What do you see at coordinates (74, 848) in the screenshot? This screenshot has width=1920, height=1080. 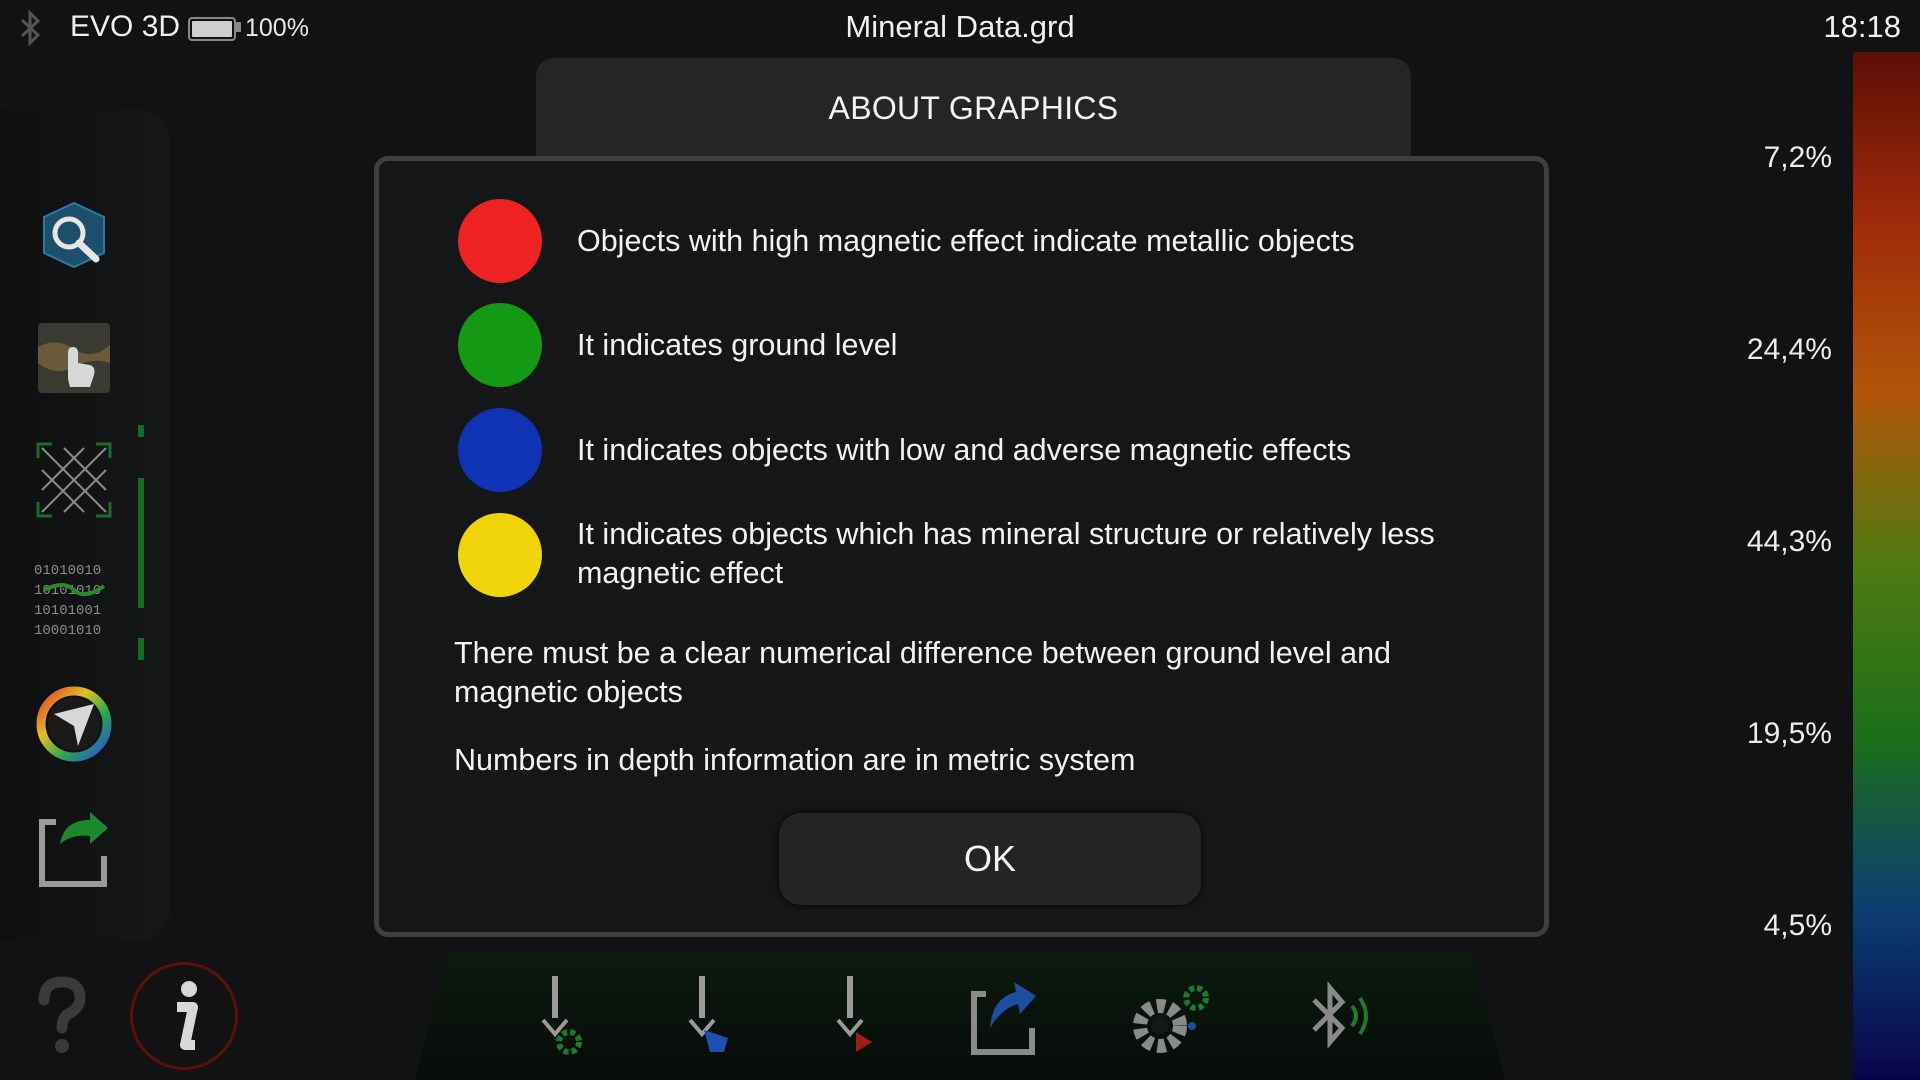 I see `export-file-icon` at bounding box center [74, 848].